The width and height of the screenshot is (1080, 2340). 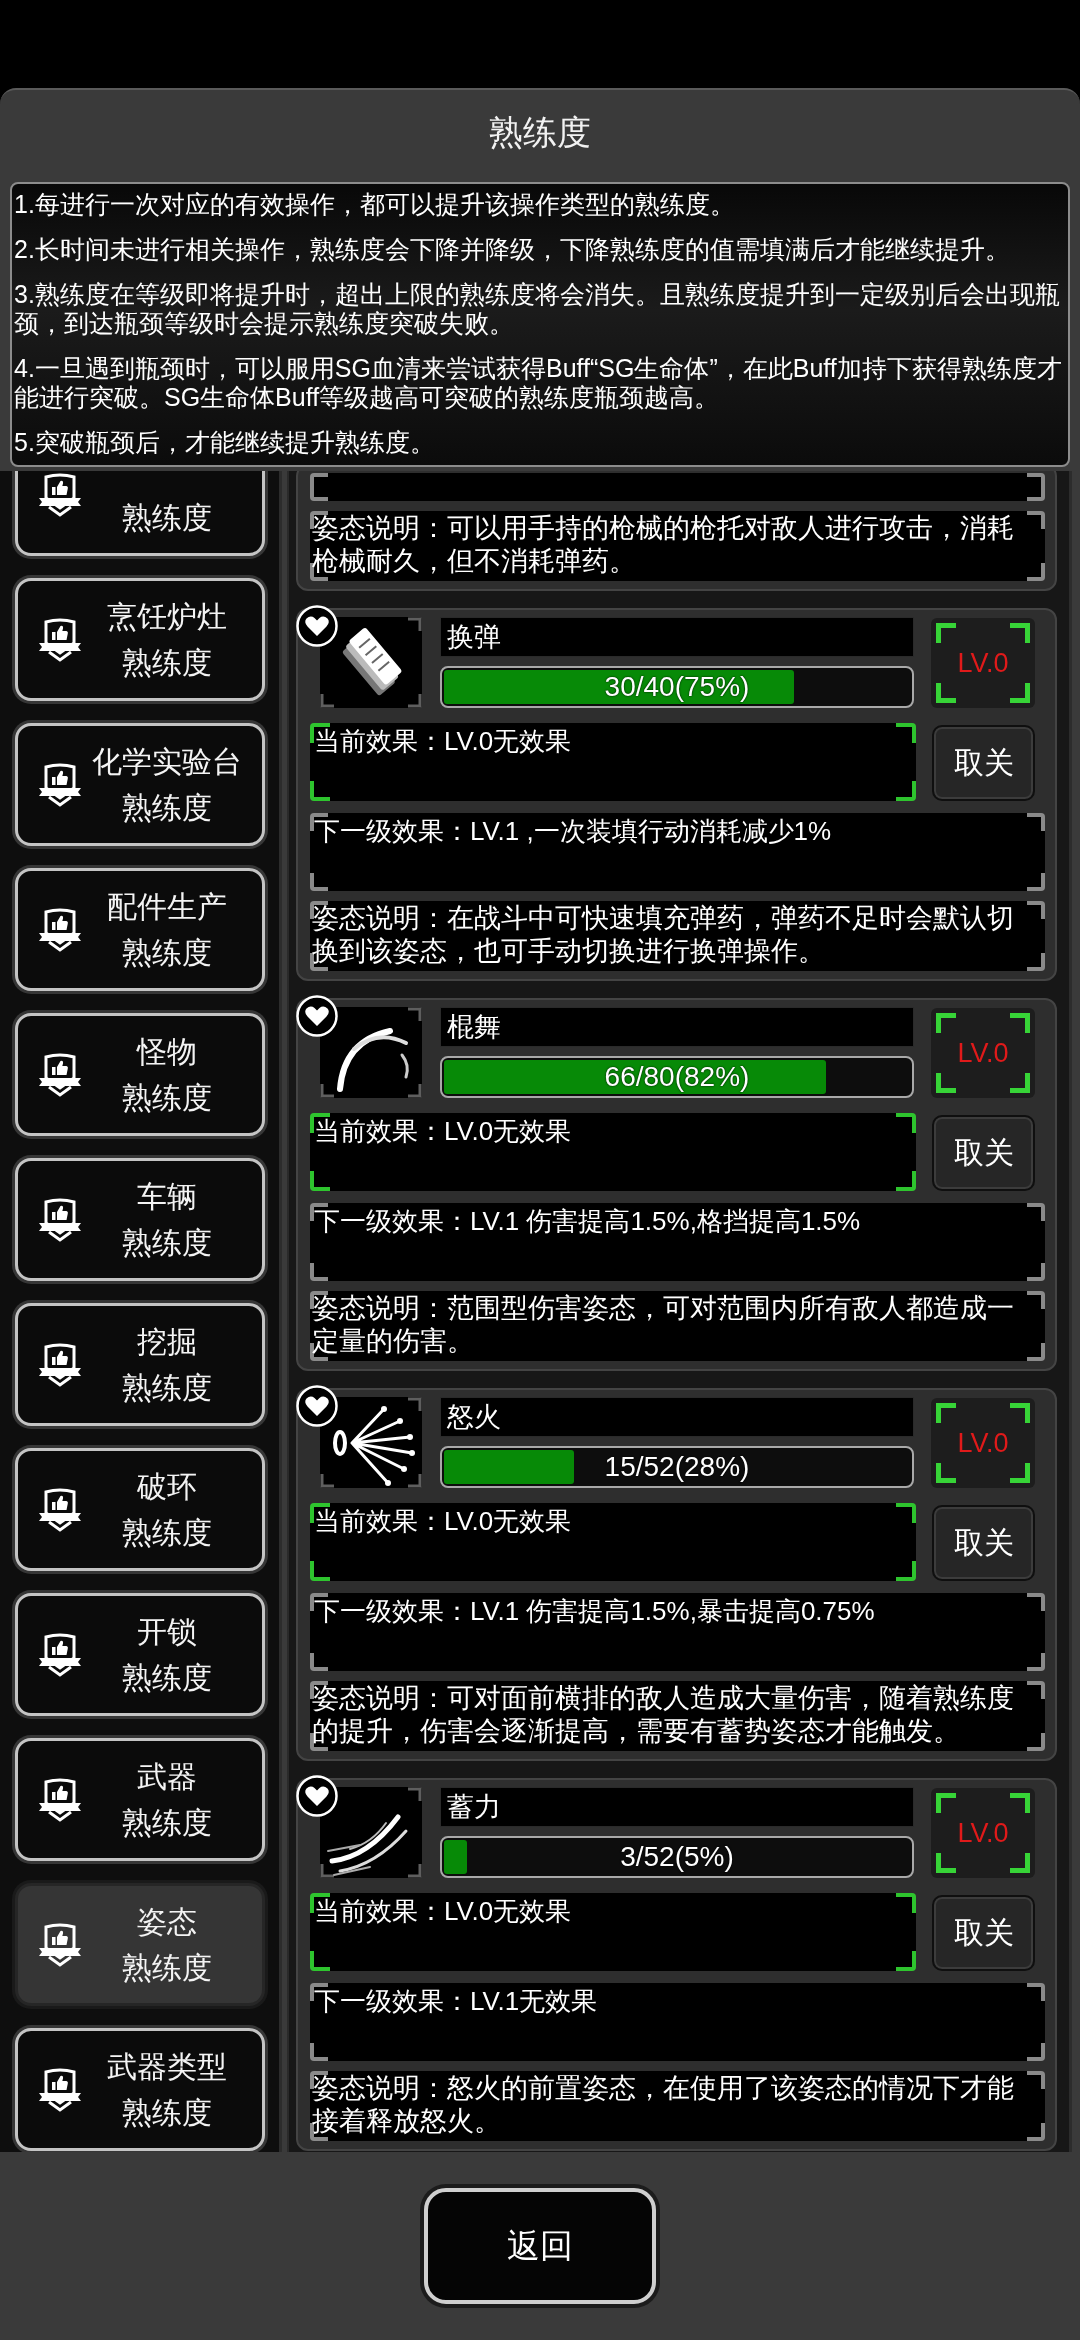 What do you see at coordinates (677, 1857) in the screenshot?
I see `progress-reading: 3/52(5%)` at bounding box center [677, 1857].